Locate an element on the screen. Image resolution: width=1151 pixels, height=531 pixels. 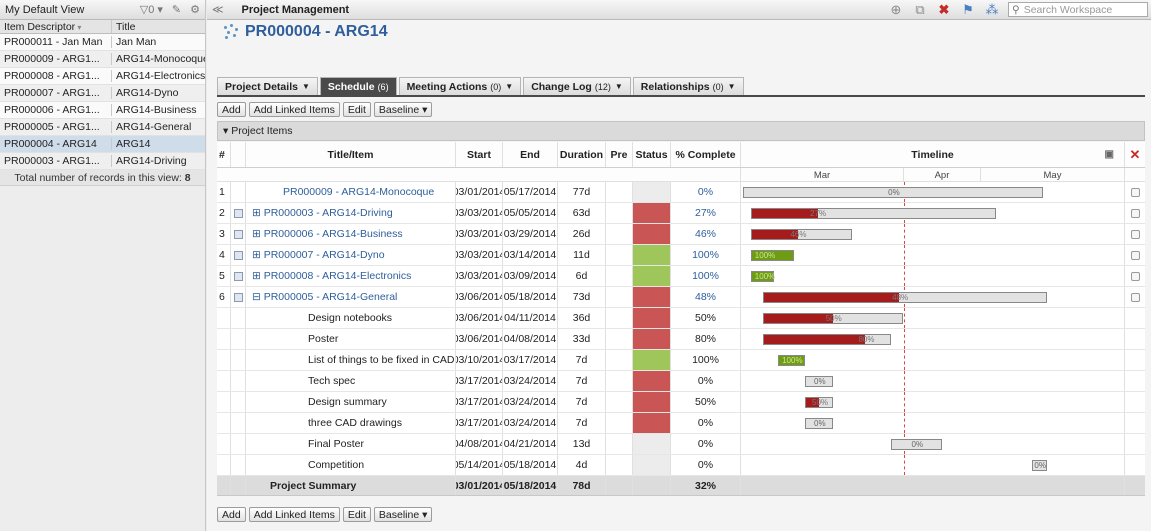
table-row: Competition05/14/201405/18/20144d 0% 0% is located at coordinates (681, 465).